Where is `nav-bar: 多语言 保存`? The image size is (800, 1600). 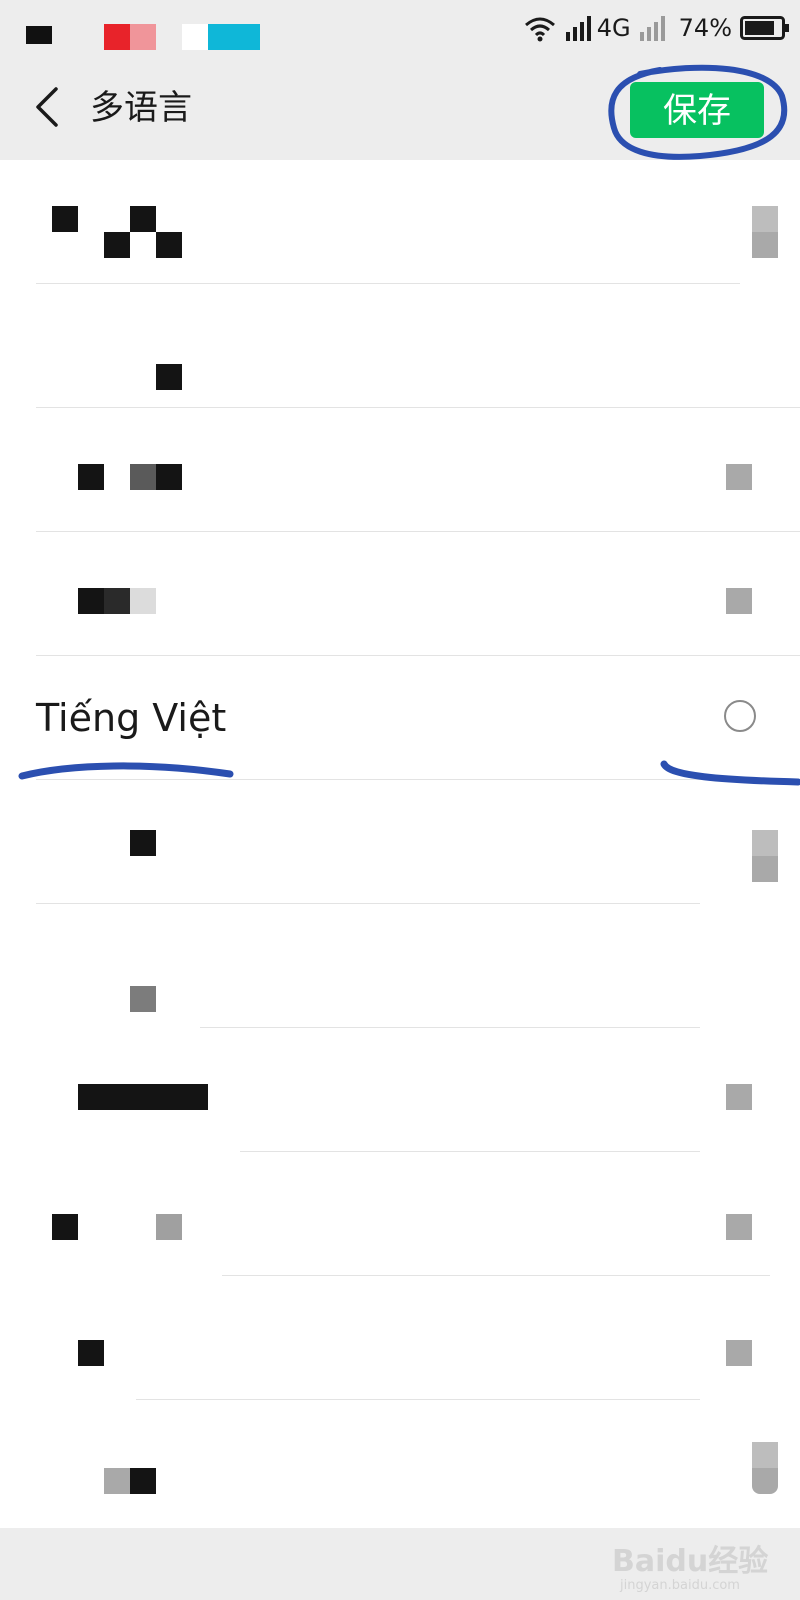
nav-bar: 多语言 保存 is located at coordinates (400, 108).